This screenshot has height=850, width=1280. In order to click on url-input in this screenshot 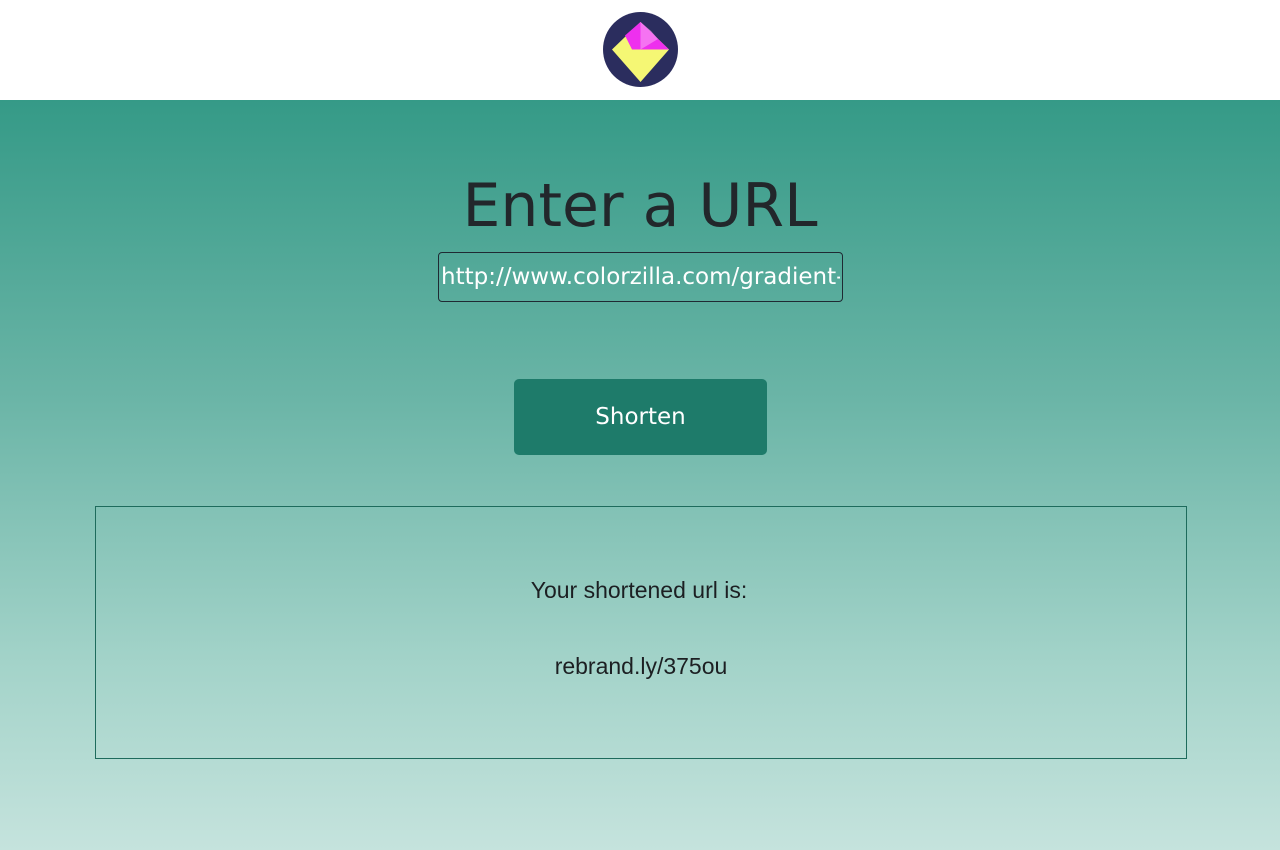, I will do `click(640, 277)`.